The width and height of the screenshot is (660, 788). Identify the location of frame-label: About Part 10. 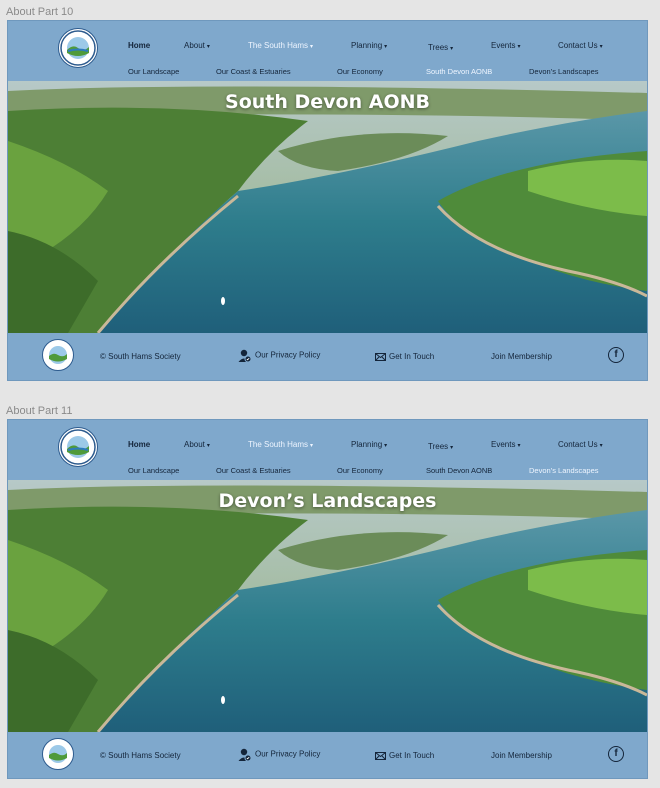
(40, 12).